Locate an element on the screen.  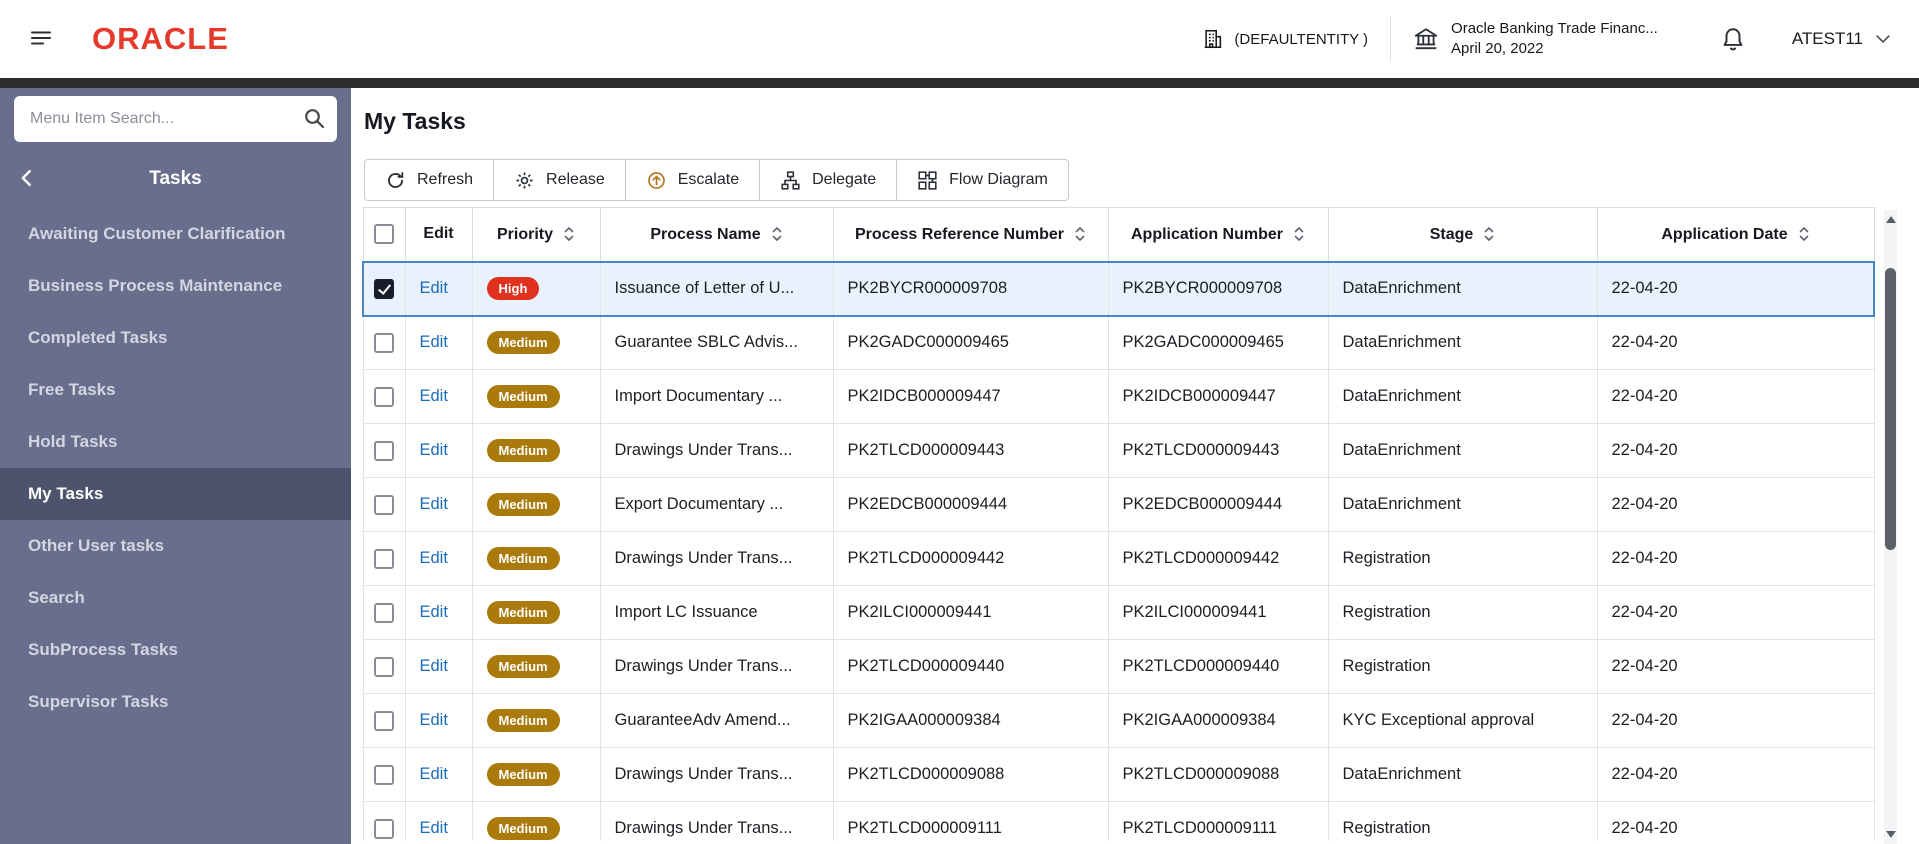
process-reference-number-cell: PK2TLCD000009111 is located at coordinates (970, 821).